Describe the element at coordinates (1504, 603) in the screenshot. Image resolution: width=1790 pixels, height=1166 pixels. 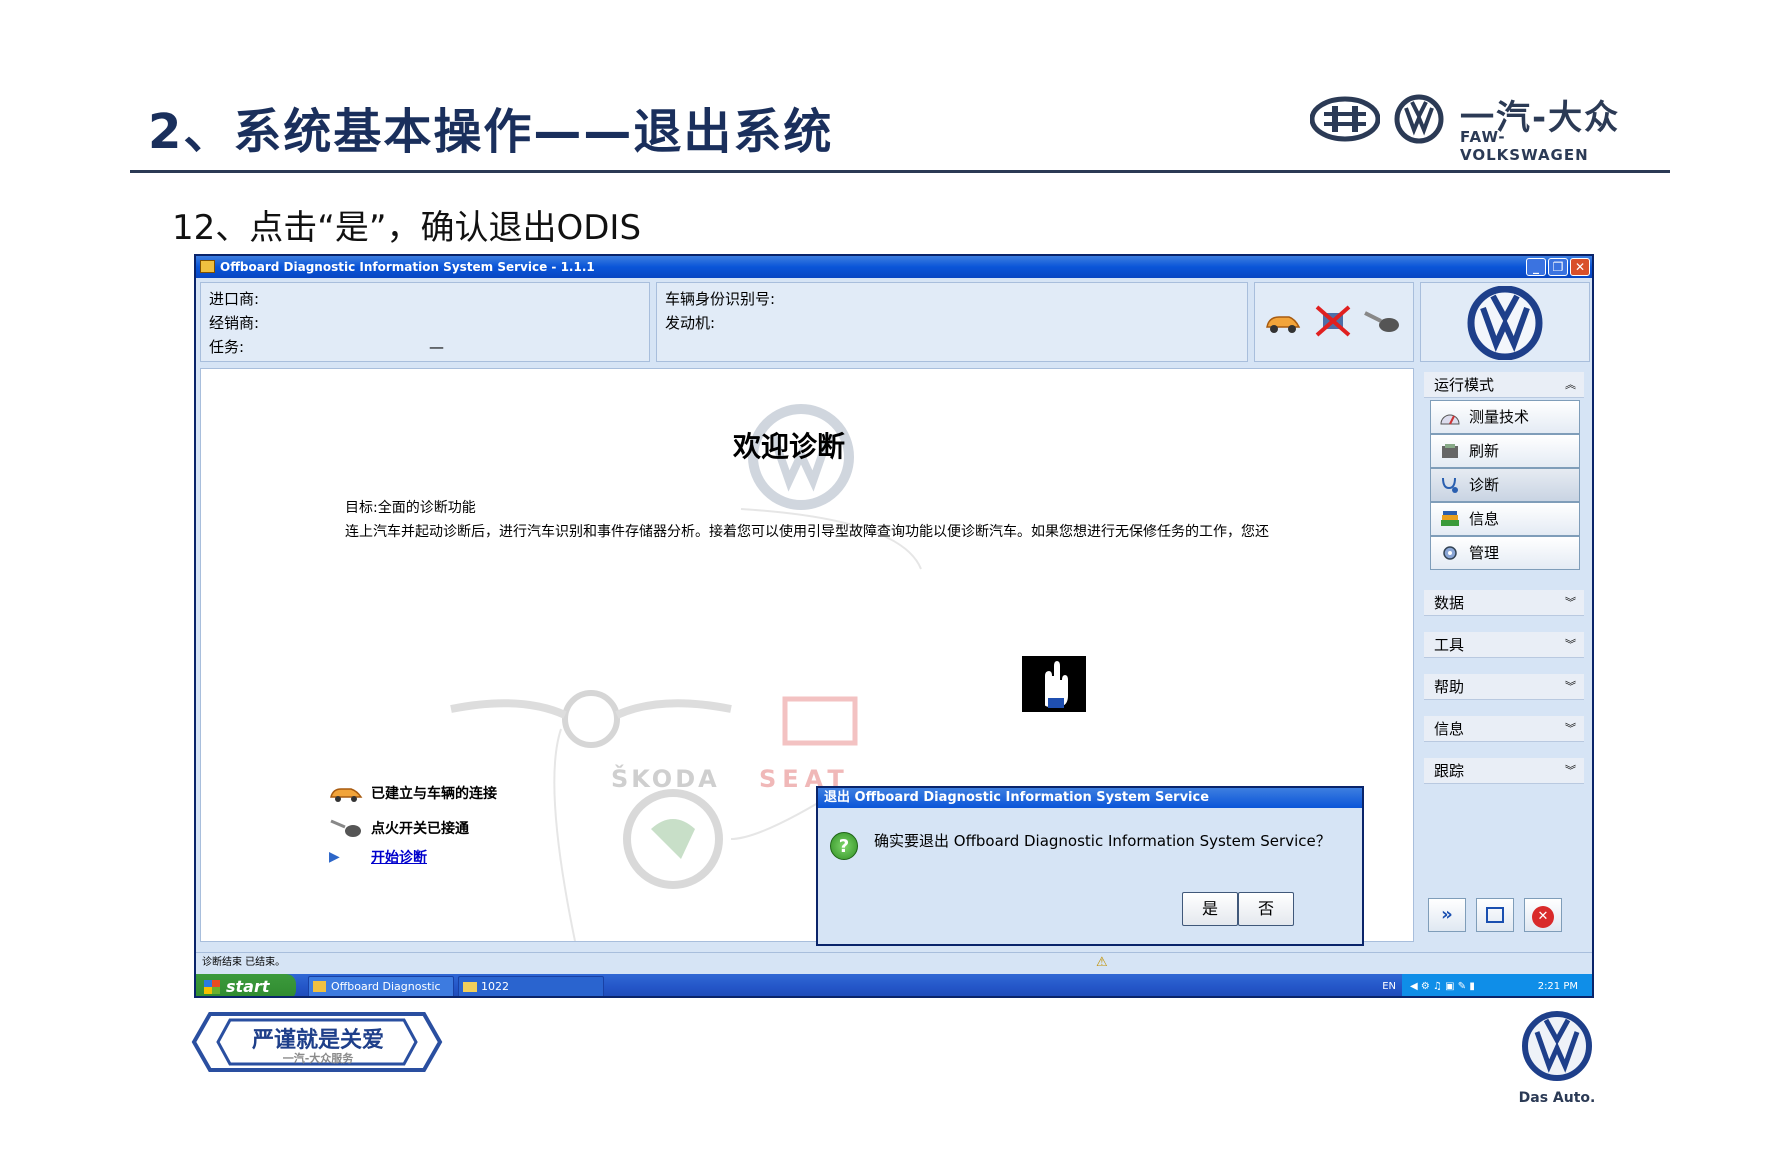
I see `sidebar-section-data: 数据 ︾` at that location.